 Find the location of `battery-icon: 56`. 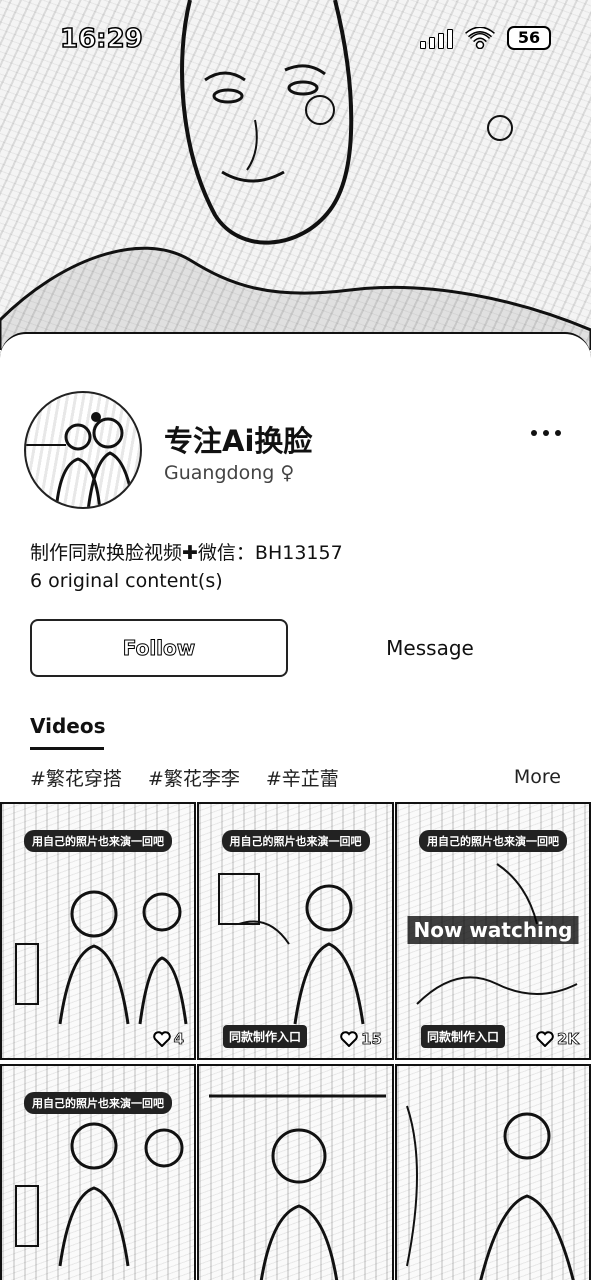

battery-icon: 56 is located at coordinates (529, 38).